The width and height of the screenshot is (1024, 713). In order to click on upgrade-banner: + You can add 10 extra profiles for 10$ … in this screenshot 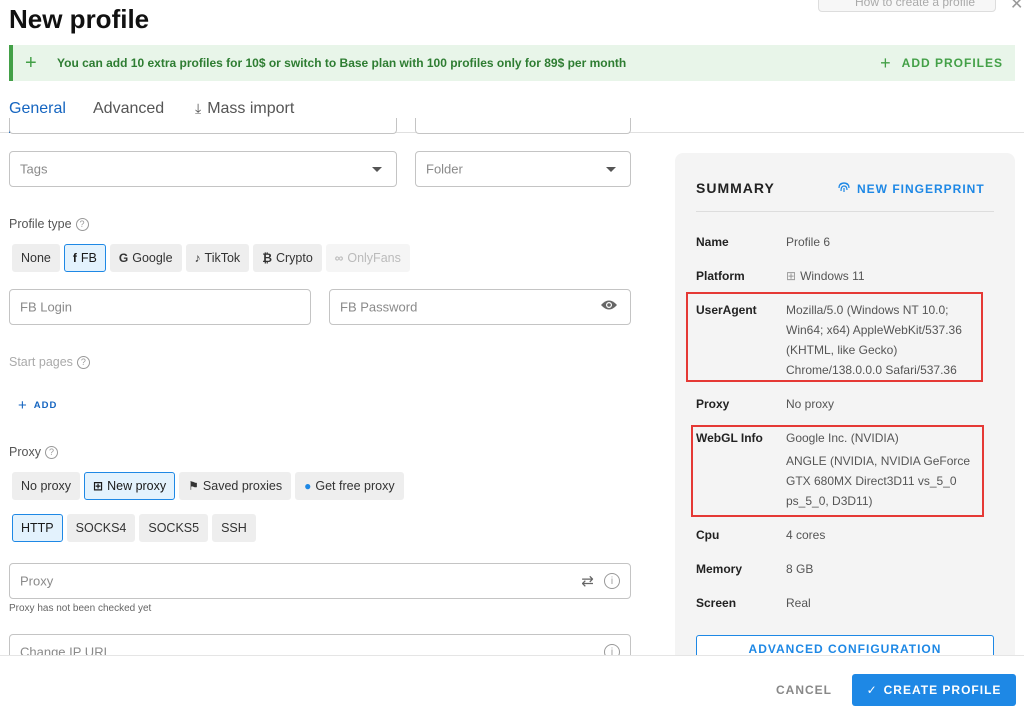, I will do `click(512, 63)`.